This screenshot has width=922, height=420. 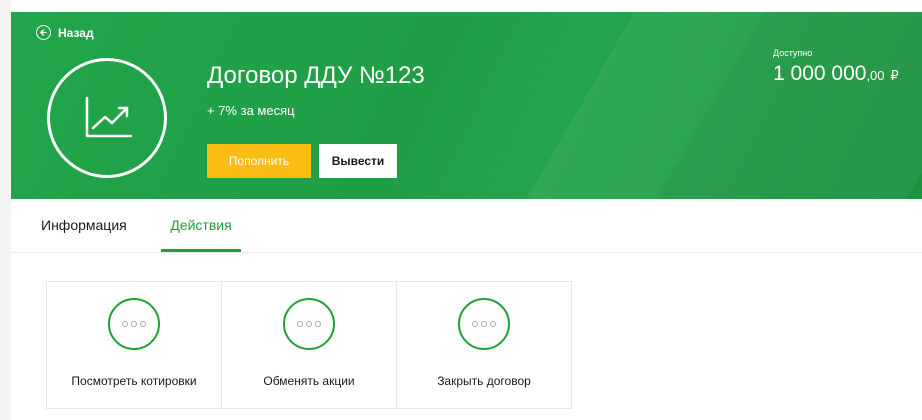 What do you see at coordinates (793, 53) in the screenshot?
I see `available-label: Доступно` at bounding box center [793, 53].